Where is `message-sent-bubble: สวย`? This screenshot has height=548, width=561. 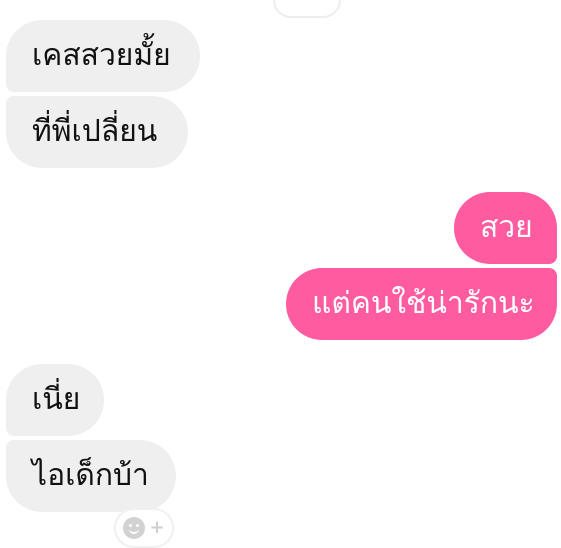
message-sent-bubble: สวย is located at coordinates (505, 228).